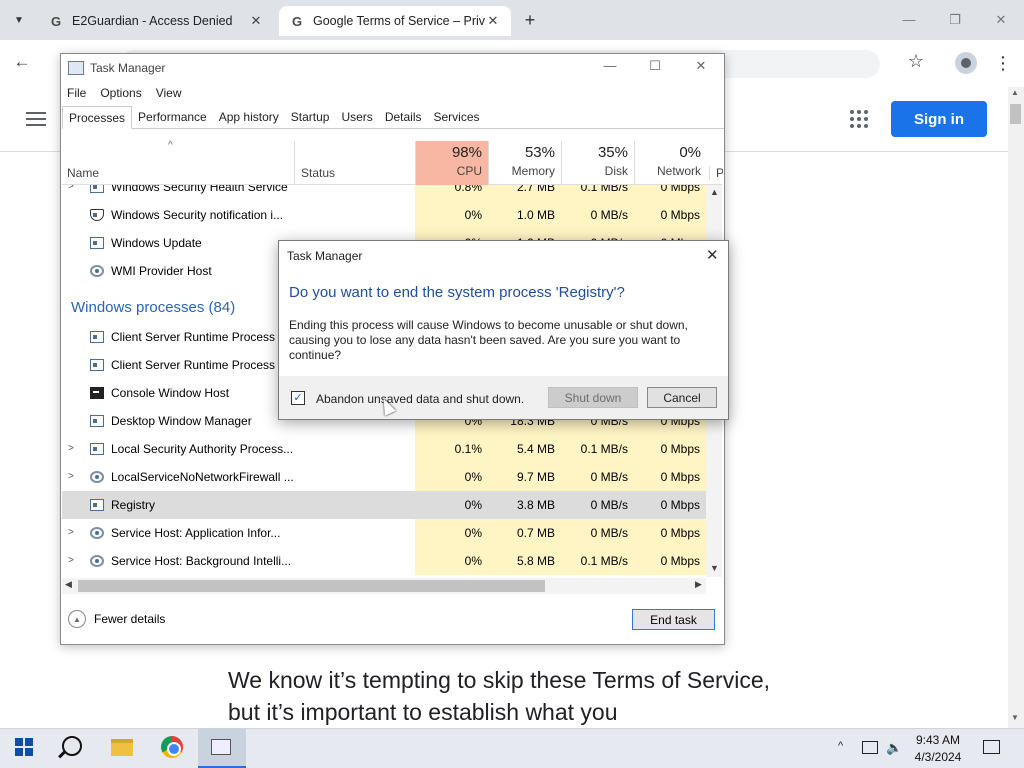 The width and height of the screenshot is (1024, 768). Describe the element at coordinates (655, 66) in the screenshot. I see `tm-maximize-button: ☐` at that location.